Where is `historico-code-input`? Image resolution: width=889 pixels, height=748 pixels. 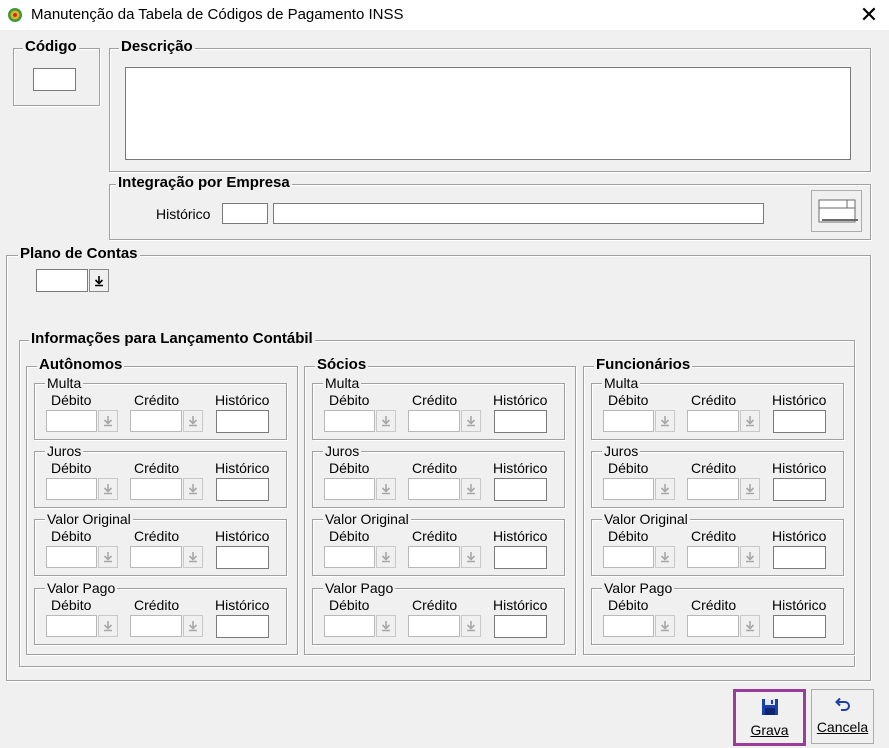
historico-code-input is located at coordinates (245, 213).